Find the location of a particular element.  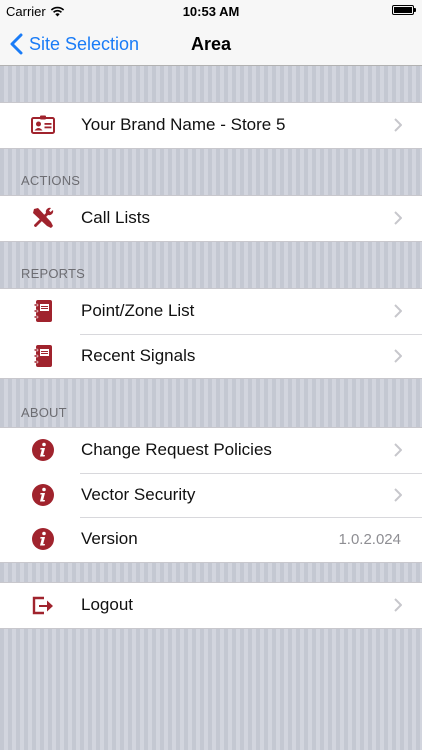

change-request-policies-label: Change Request Policies is located at coordinates (176, 450).